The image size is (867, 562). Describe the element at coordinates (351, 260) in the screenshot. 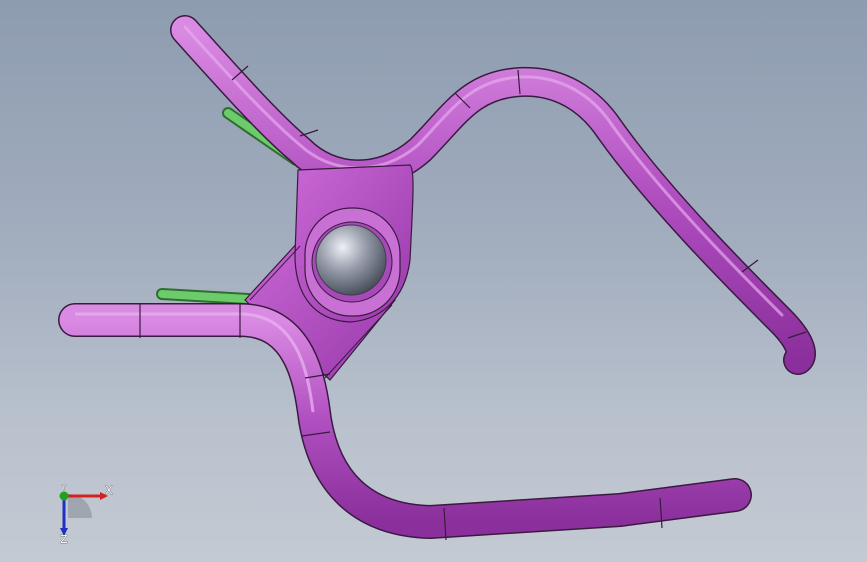

I see `pivot-ball` at that location.